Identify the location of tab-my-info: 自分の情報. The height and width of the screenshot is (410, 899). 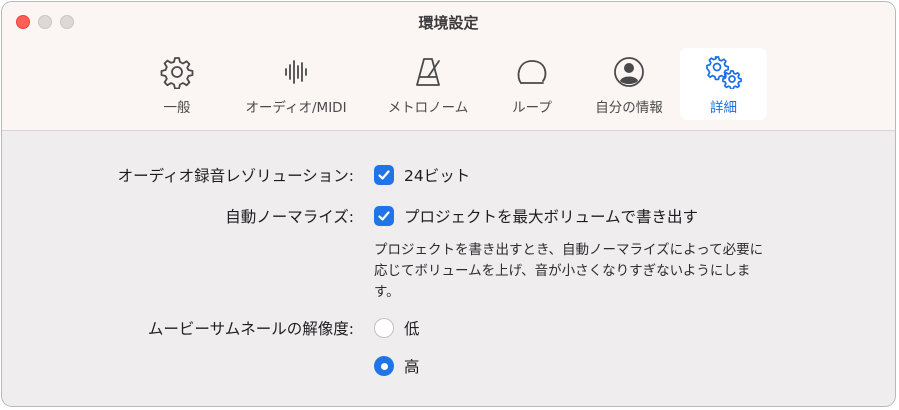
(629, 84).